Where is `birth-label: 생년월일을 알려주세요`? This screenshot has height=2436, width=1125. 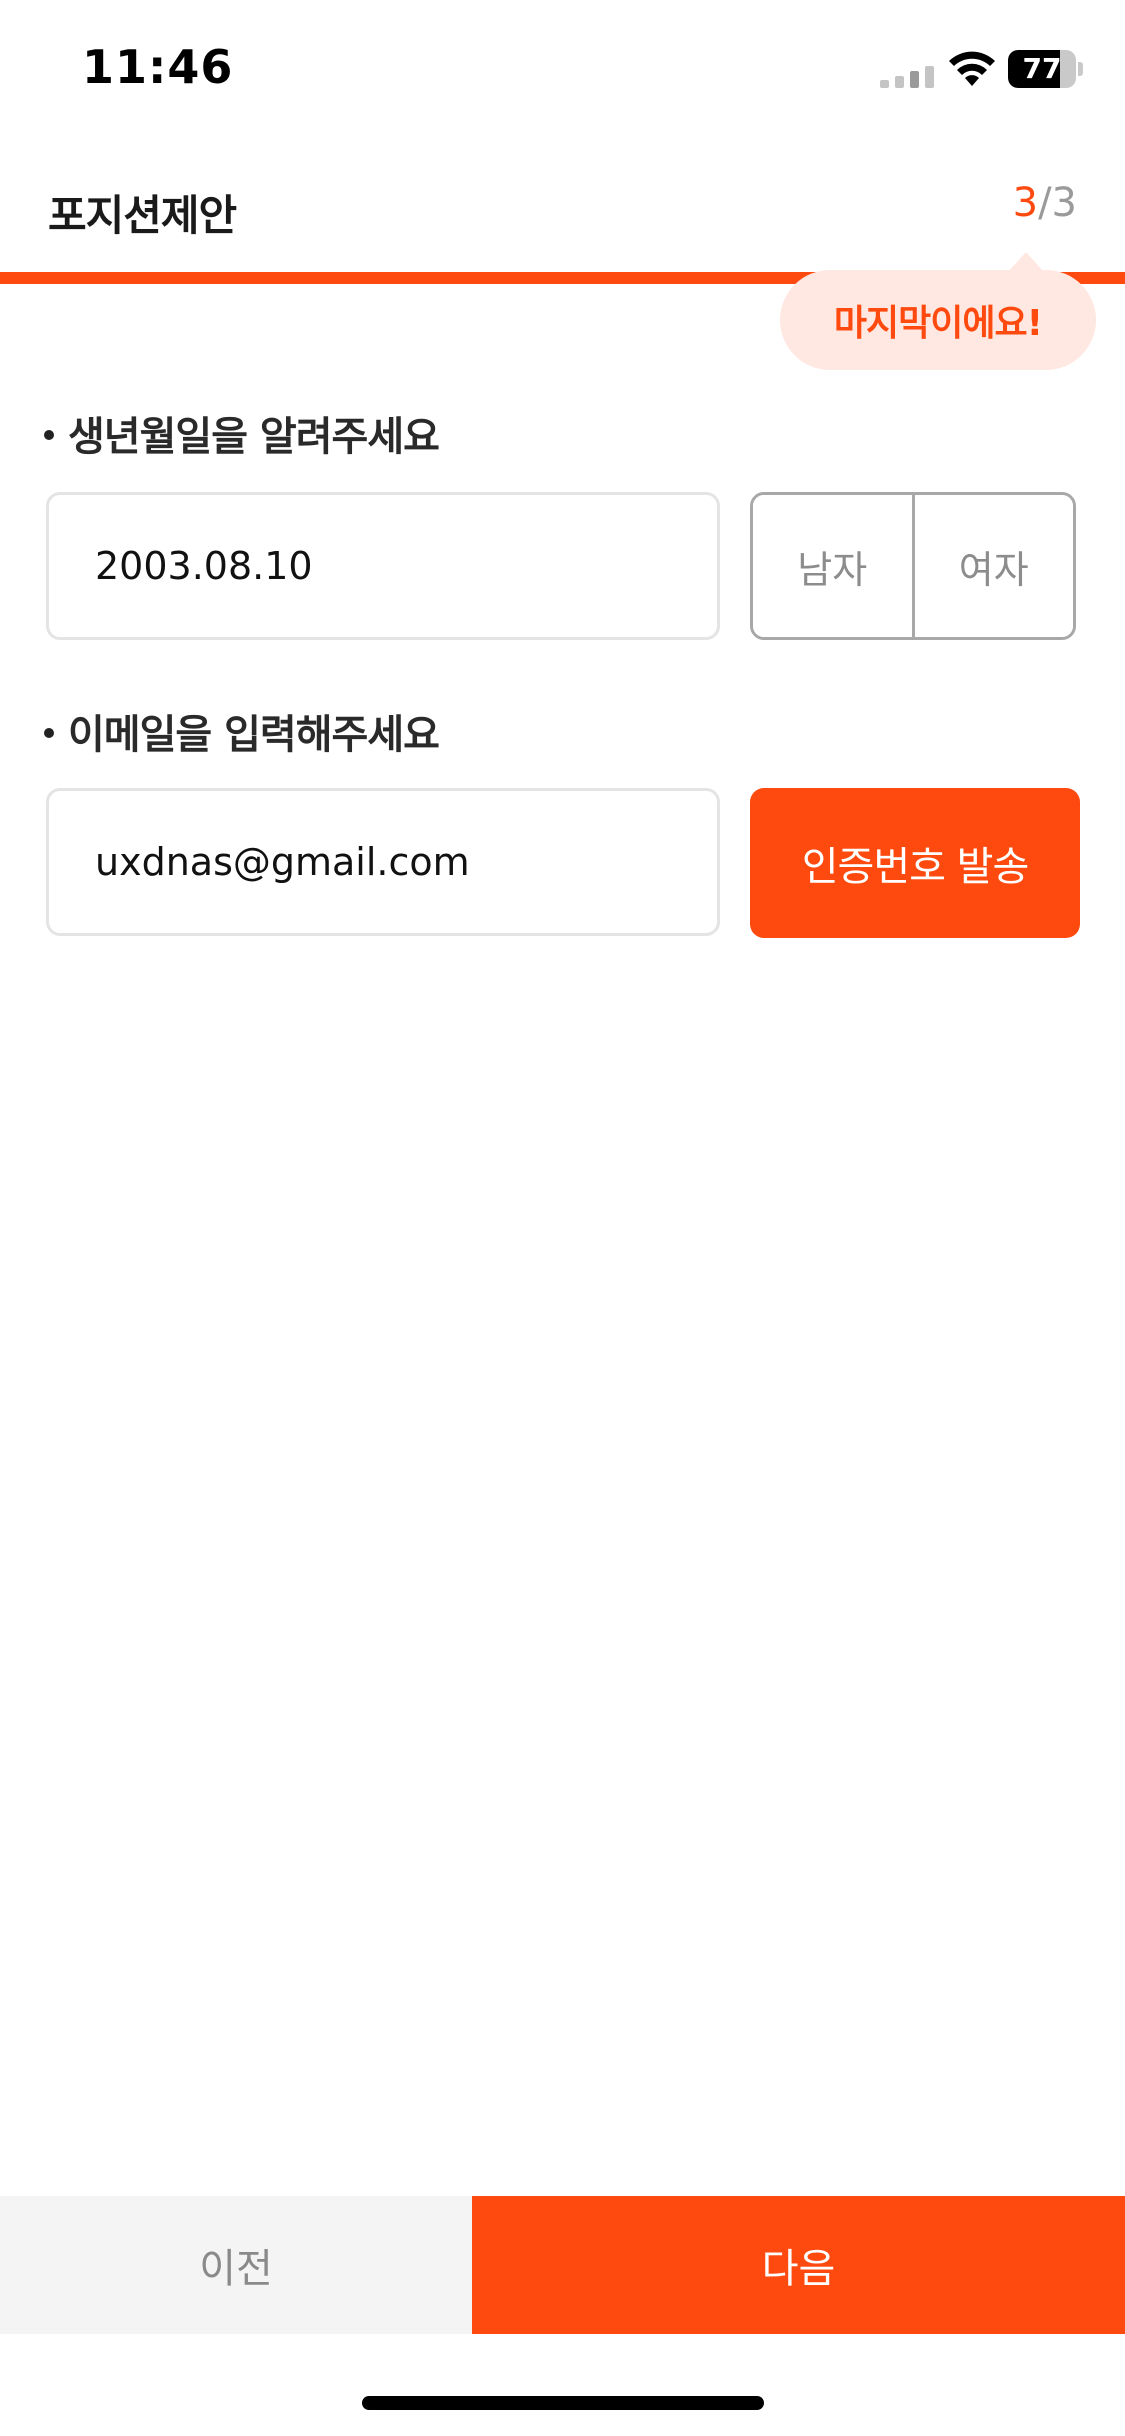
birth-label: 생년월일을 알려주세요 is located at coordinates (242, 433).